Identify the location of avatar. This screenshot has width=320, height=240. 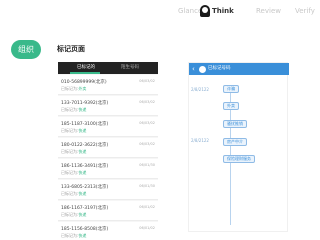
(202, 69).